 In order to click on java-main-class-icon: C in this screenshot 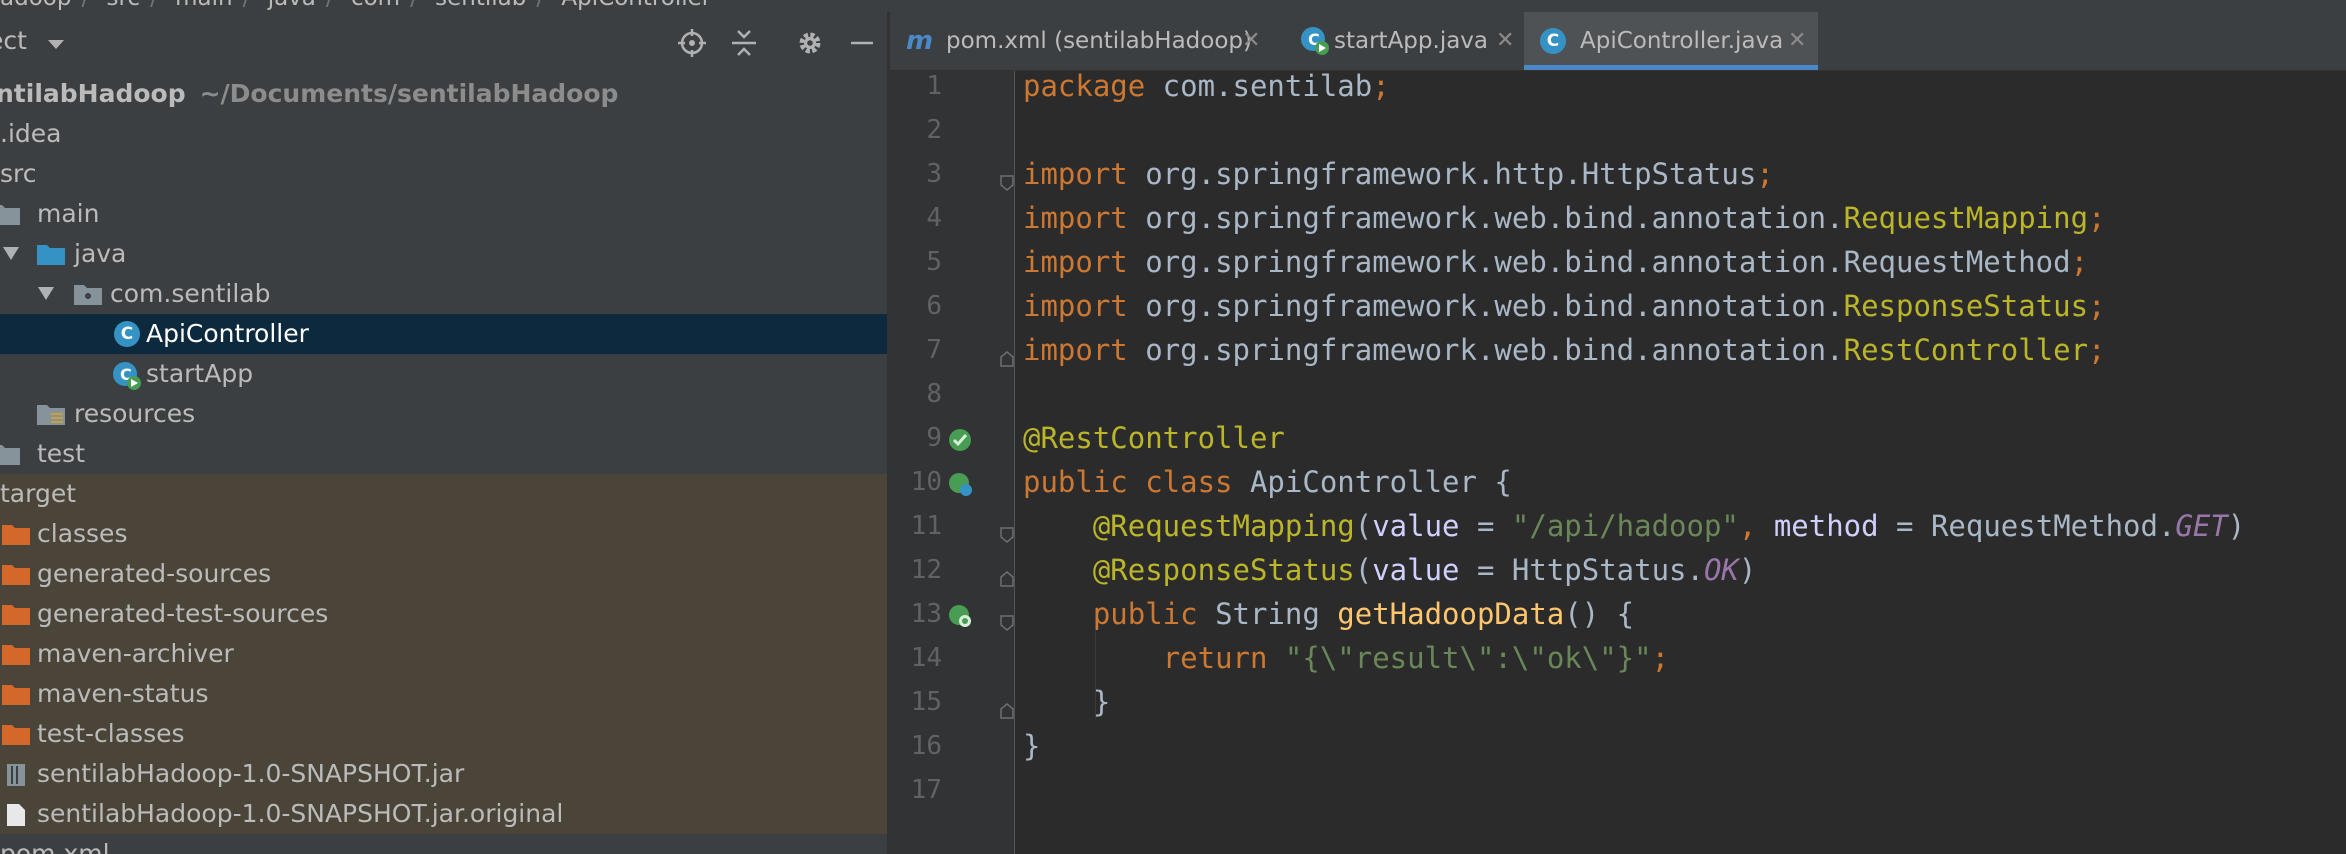, I will do `click(127, 376)`.